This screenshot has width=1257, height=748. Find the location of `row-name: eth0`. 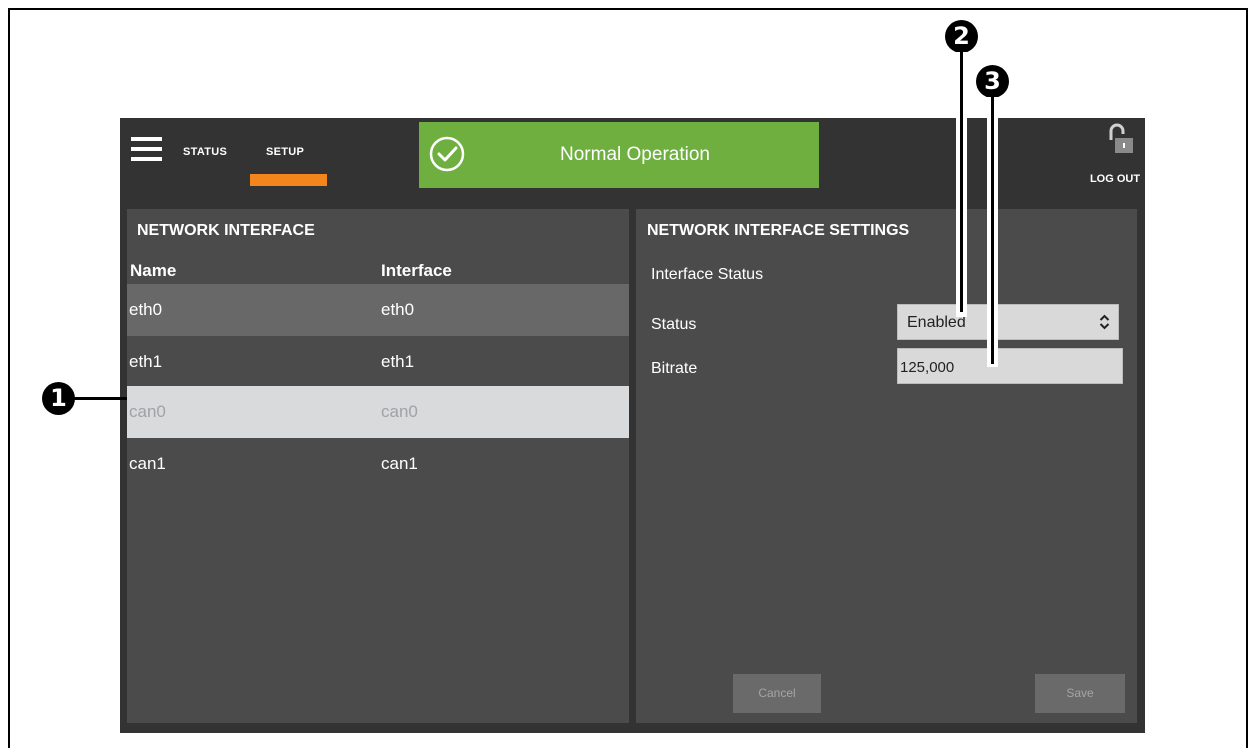

row-name: eth0 is located at coordinates (146, 309).